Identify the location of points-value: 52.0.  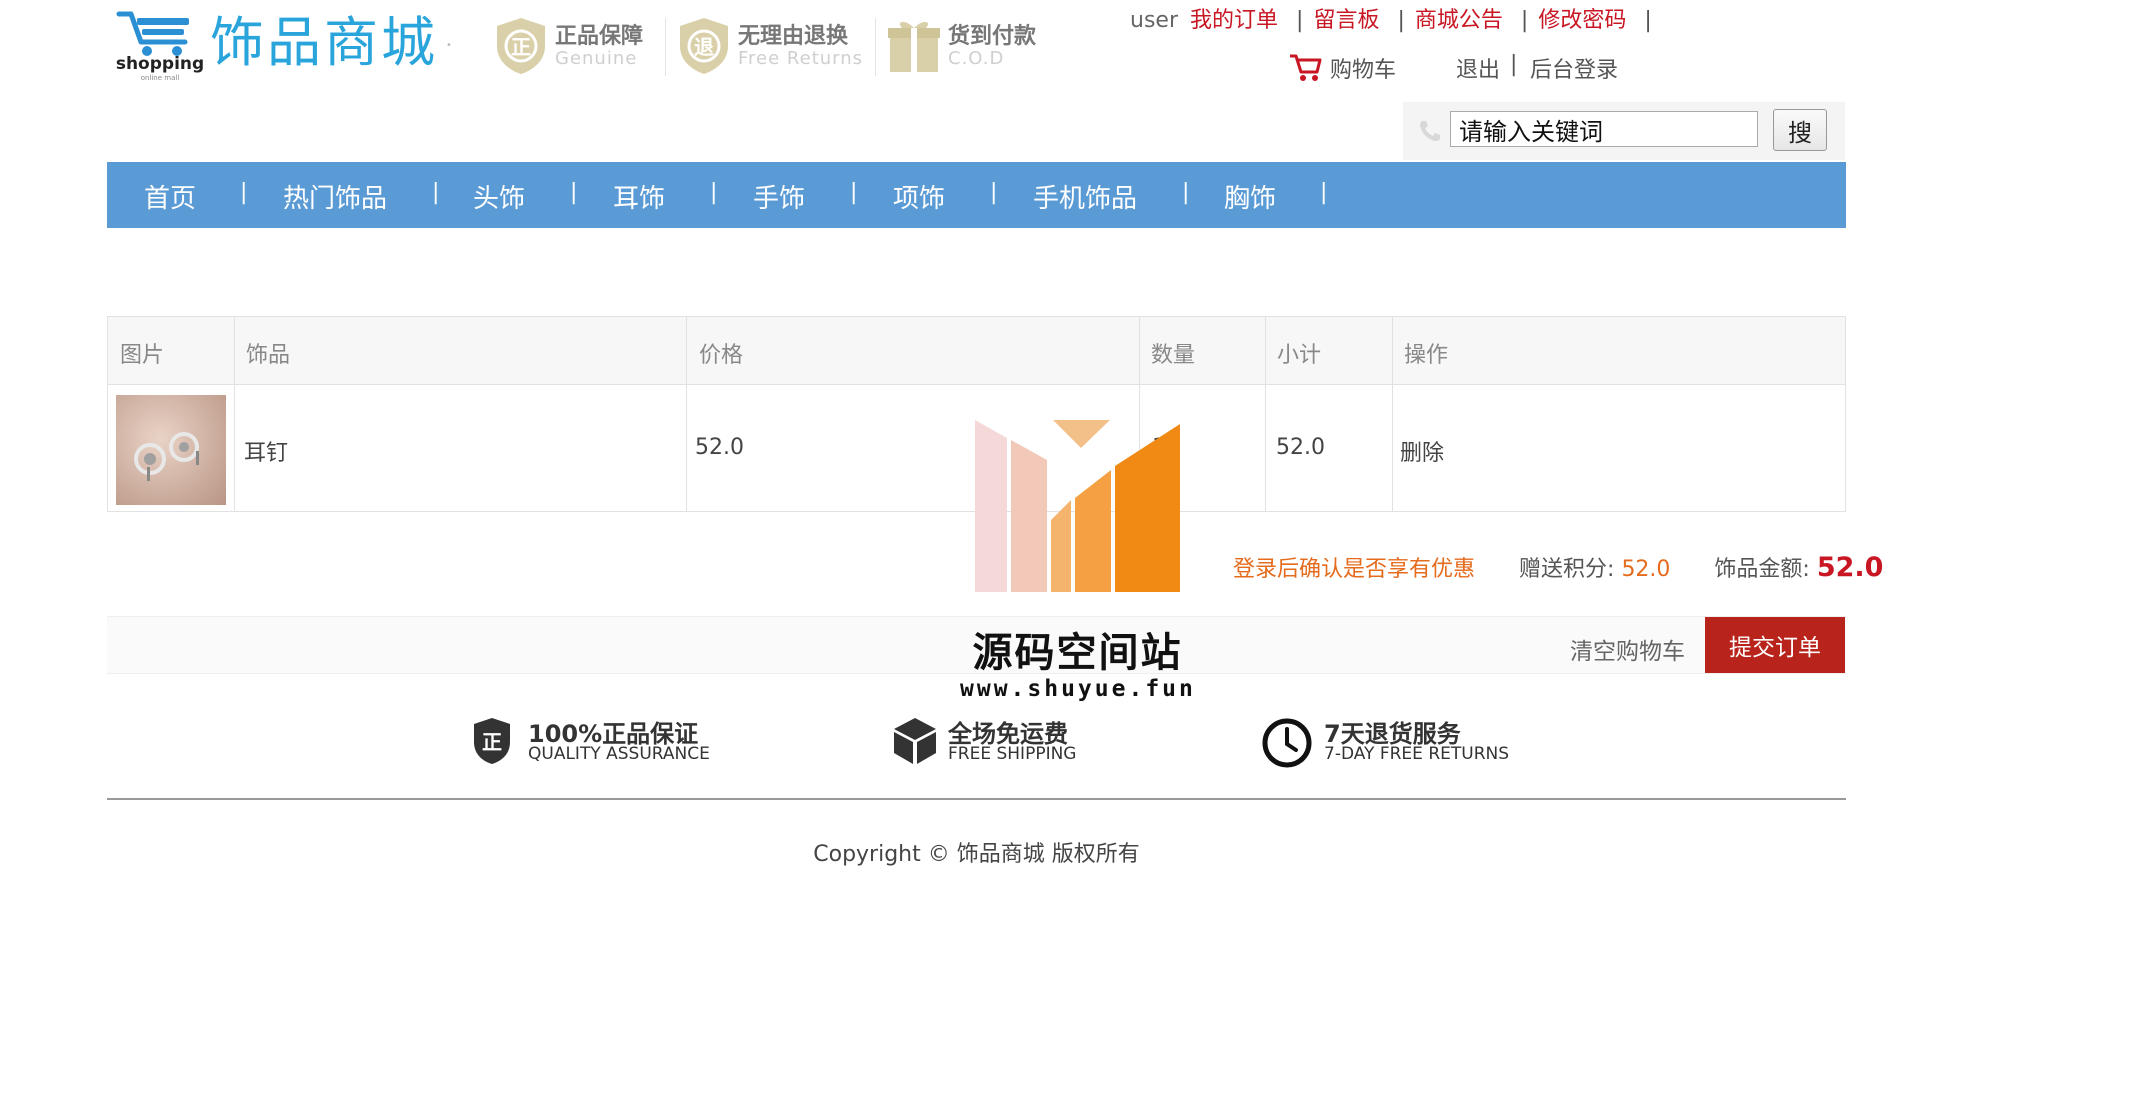
(1646, 569).